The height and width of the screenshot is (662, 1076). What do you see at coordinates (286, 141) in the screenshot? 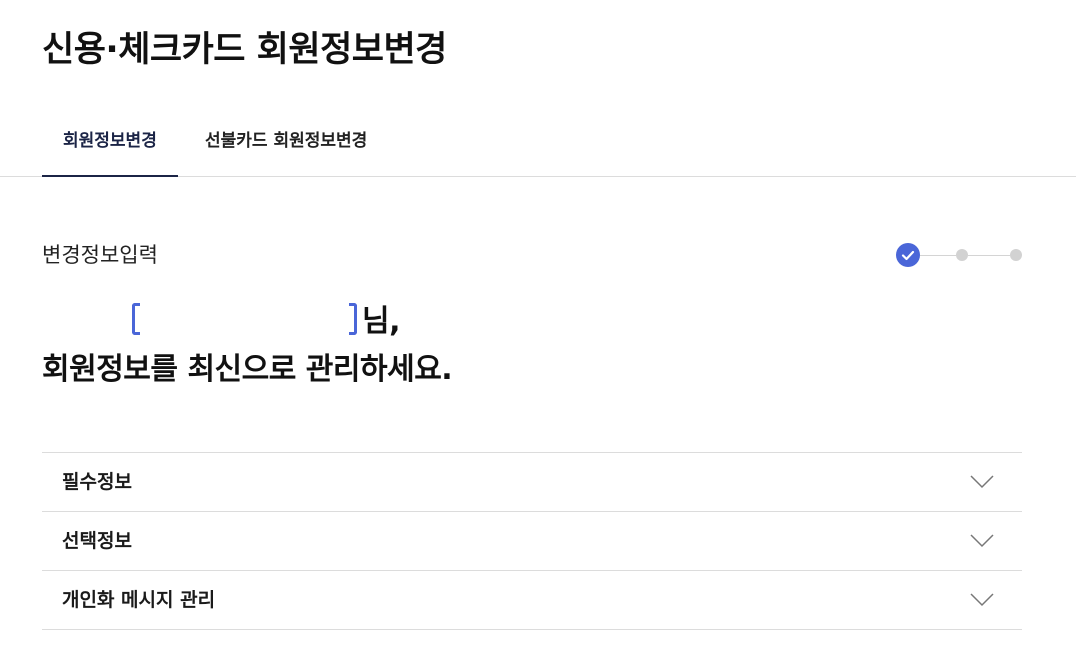
I see `tab-prepaid-member-info-change: 선불카드 회원정보변경` at bounding box center [286, 141].